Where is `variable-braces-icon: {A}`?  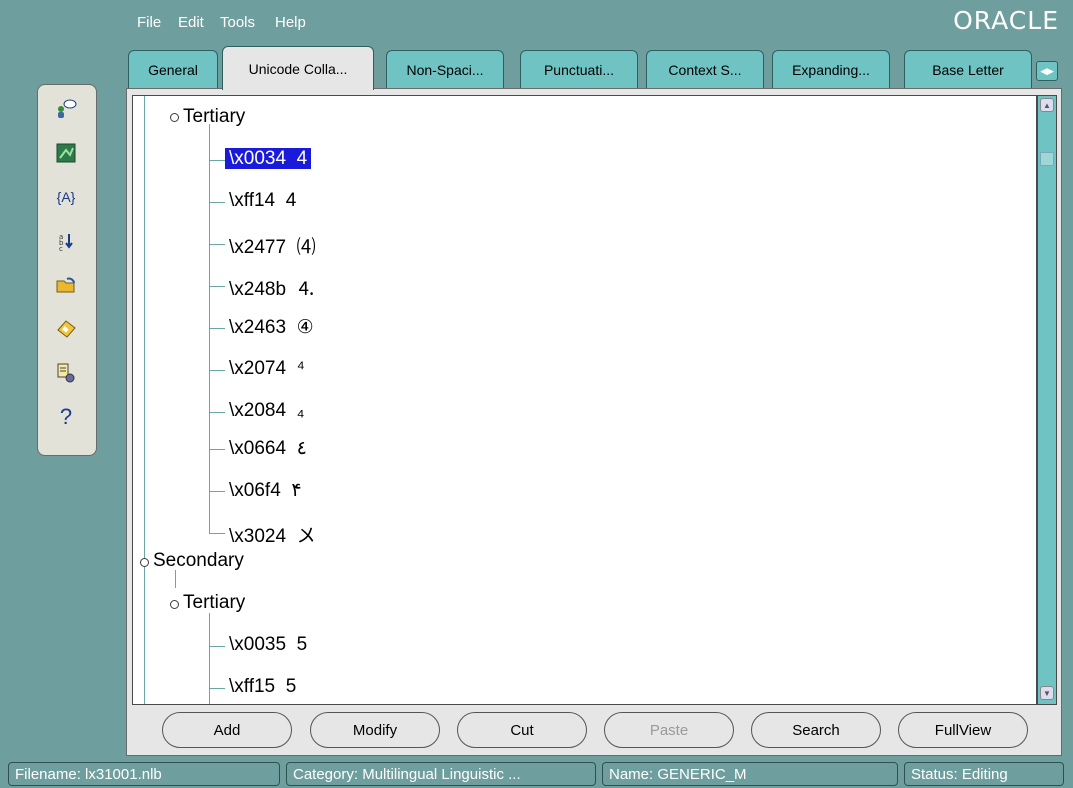
variable-braces-icon: {A} is located at coordinates (66, 197).